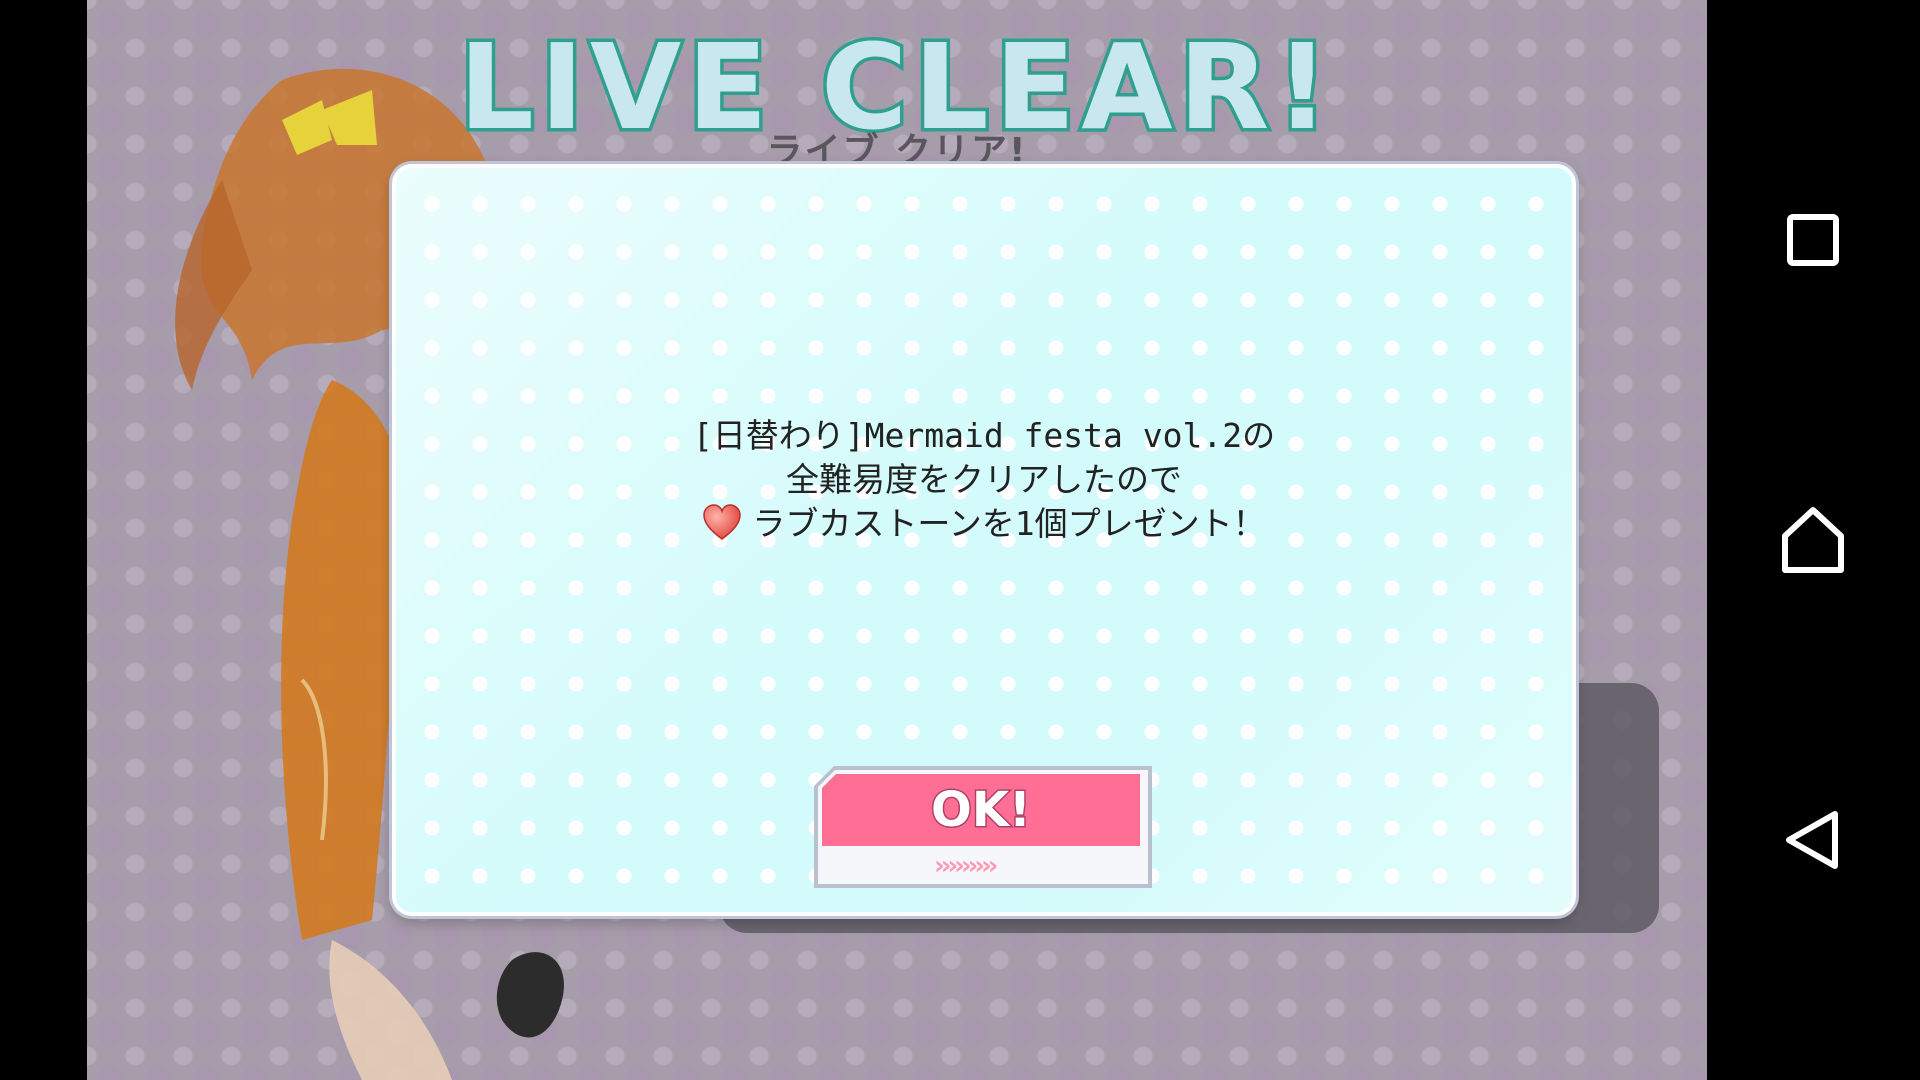  What do you see at coordinates (966, 866) in the screenshot?
I see `chevrons-decoration: ›››››››››` at bounding box center [966, 866].